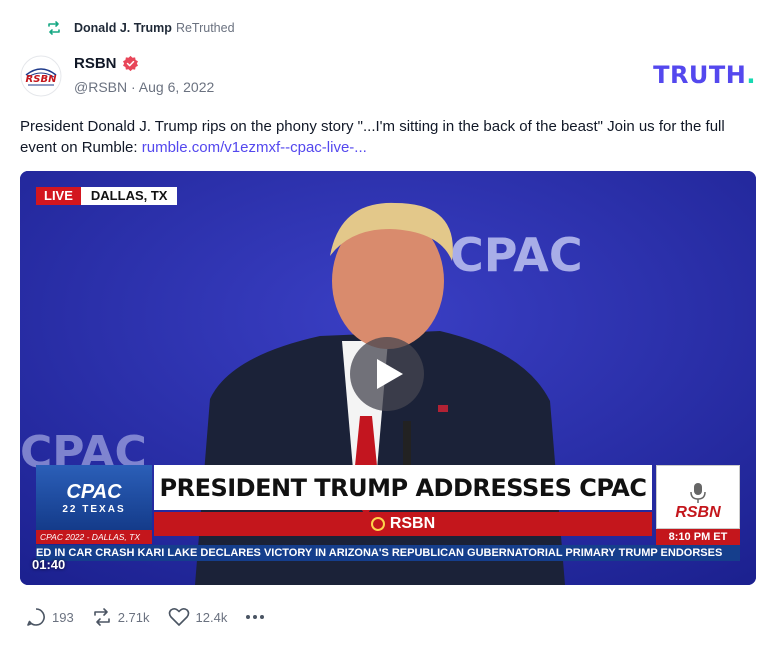  I want to click on rsbn-play-icon, so click(377, 524).